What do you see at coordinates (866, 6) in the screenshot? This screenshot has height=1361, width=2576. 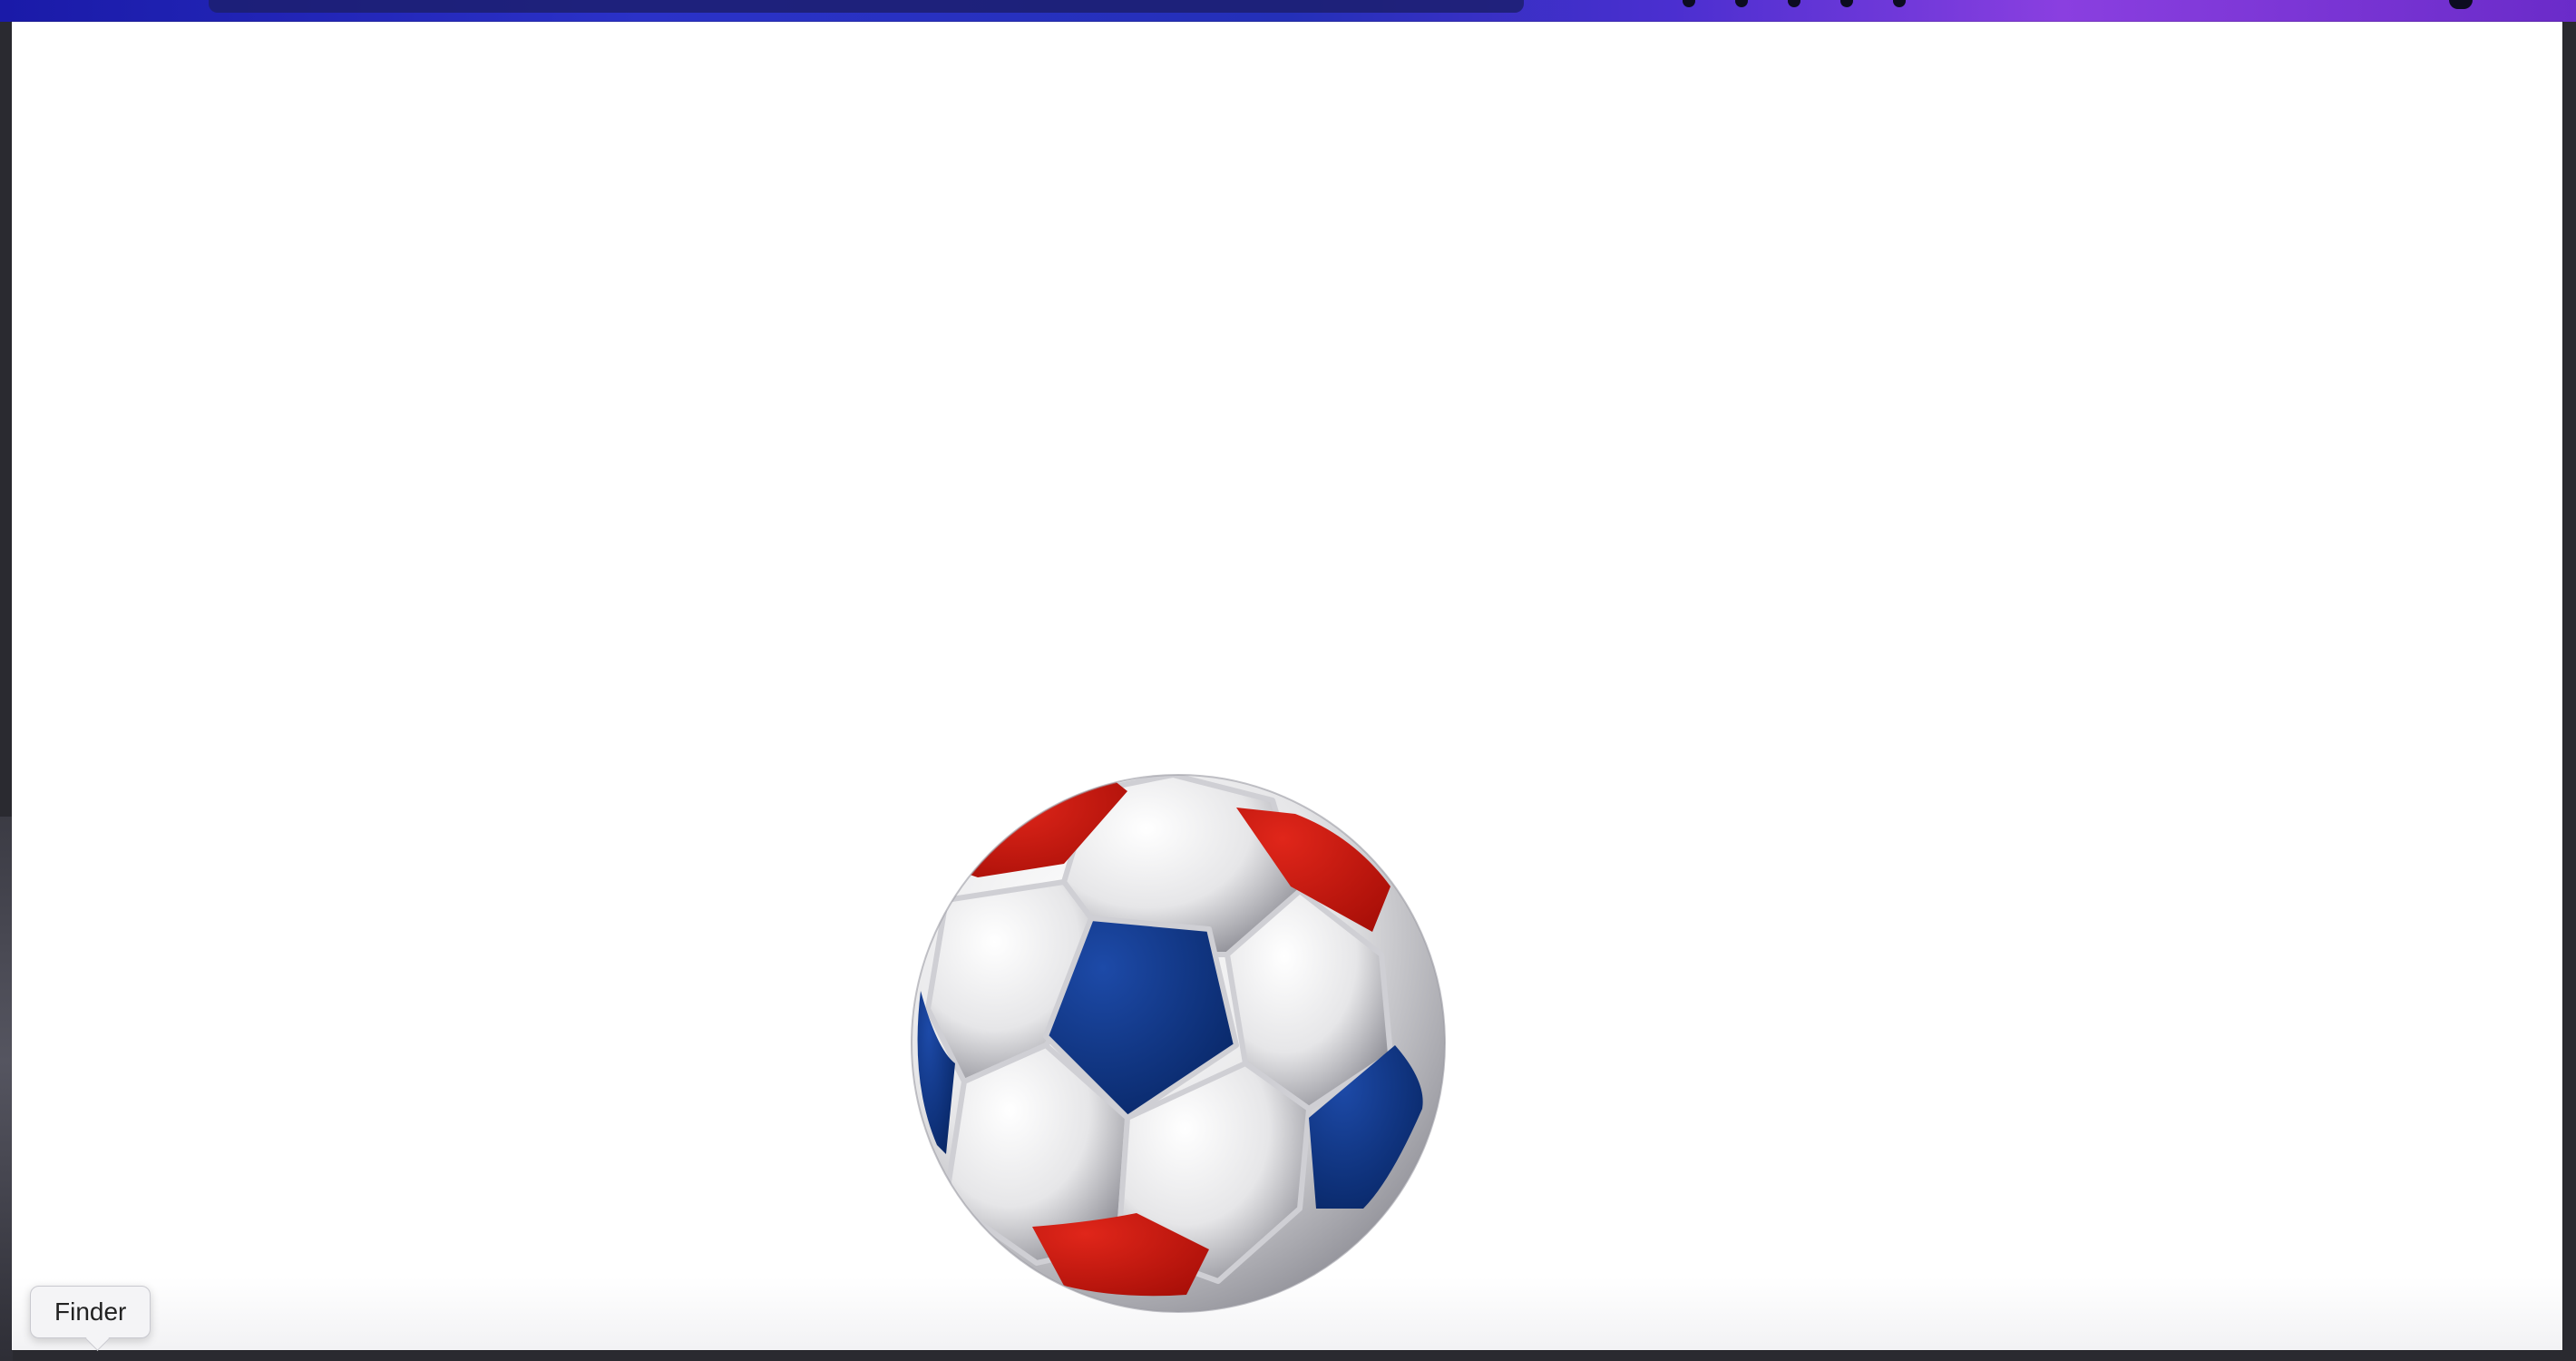 I see `address-bar` at bounding box center [866, 6].